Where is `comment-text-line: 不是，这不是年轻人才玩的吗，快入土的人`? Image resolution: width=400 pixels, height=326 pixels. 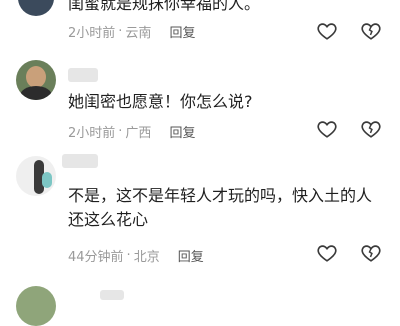
comment-text-line: 不是，这不是年轻人才玩的吗，快入土的人 is located at coordinates (220, 195).